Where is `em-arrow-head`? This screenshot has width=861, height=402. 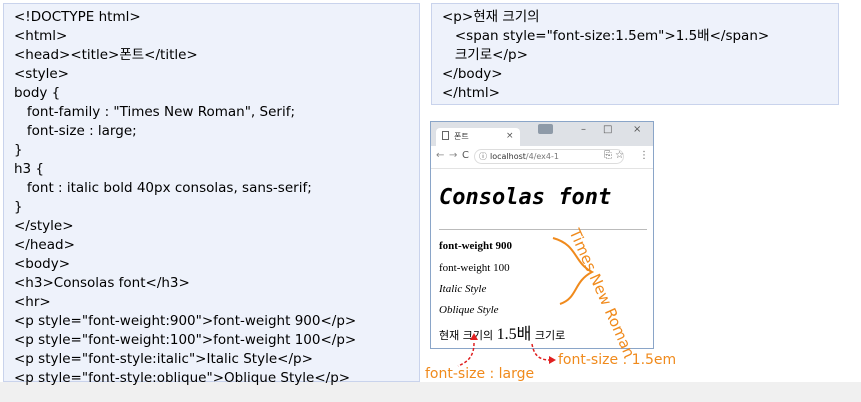 em-arrow-head is located at coordinates (552, 360).